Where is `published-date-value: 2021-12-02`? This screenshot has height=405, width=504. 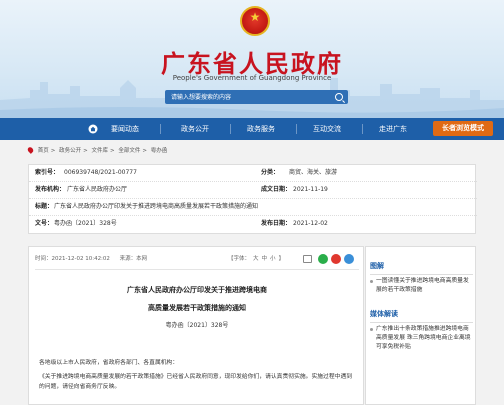
published-date-value: 2021-12-02 is located at coordinates (310, 223).